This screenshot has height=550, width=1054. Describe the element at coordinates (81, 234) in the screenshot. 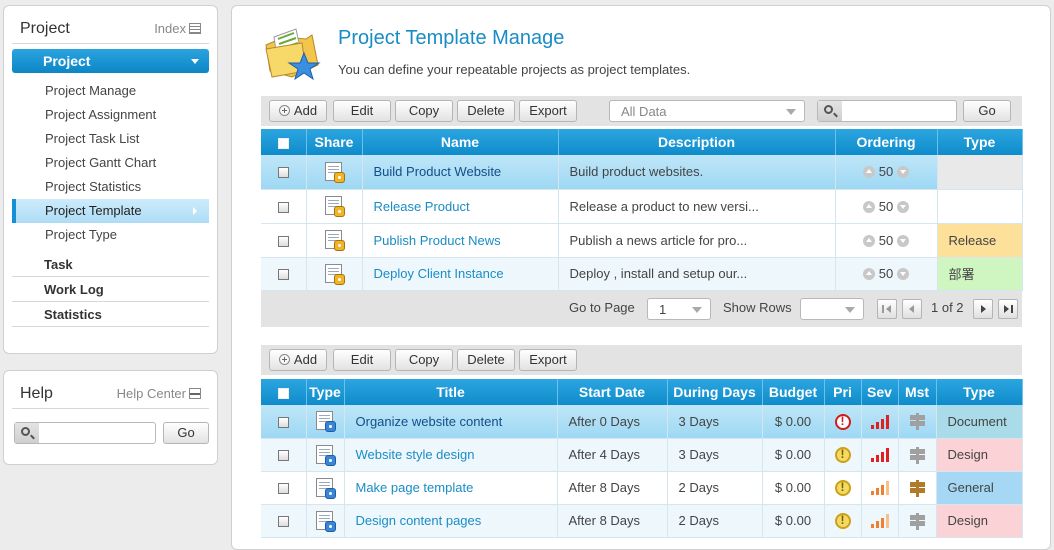

I see `sidebar-item-label: Project Type` at that location.